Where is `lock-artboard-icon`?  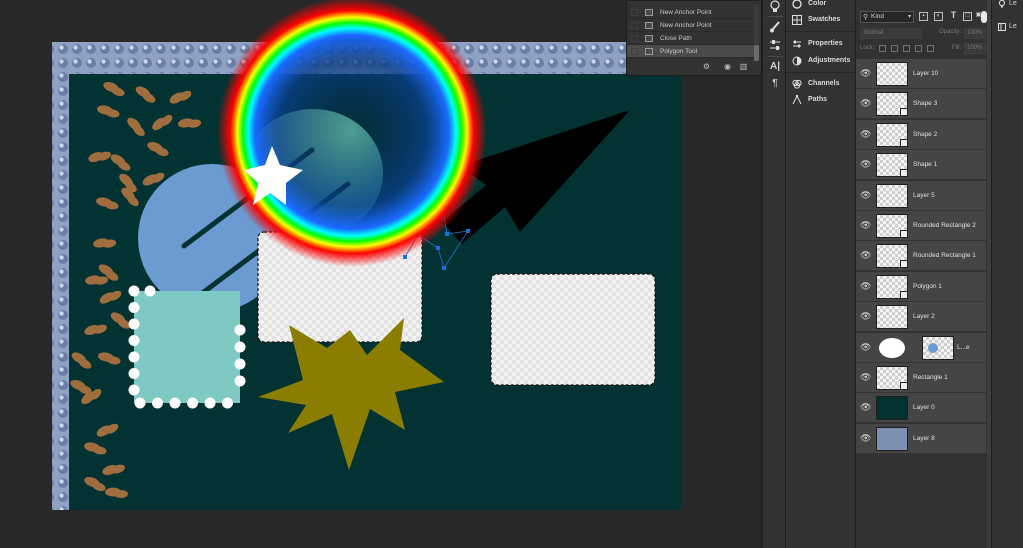
lock-artboard-icon is located at coordinates (918, 48).